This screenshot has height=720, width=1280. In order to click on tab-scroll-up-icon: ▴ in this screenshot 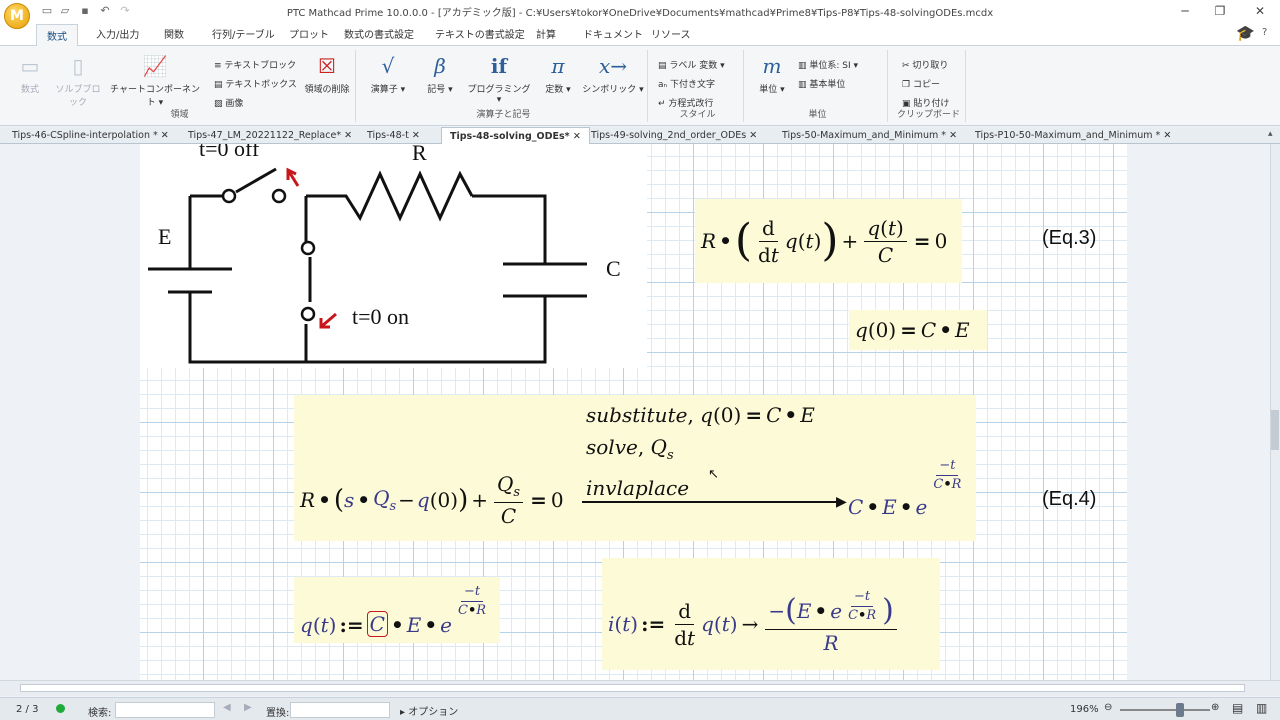, I will do `click(1270, 134)`.